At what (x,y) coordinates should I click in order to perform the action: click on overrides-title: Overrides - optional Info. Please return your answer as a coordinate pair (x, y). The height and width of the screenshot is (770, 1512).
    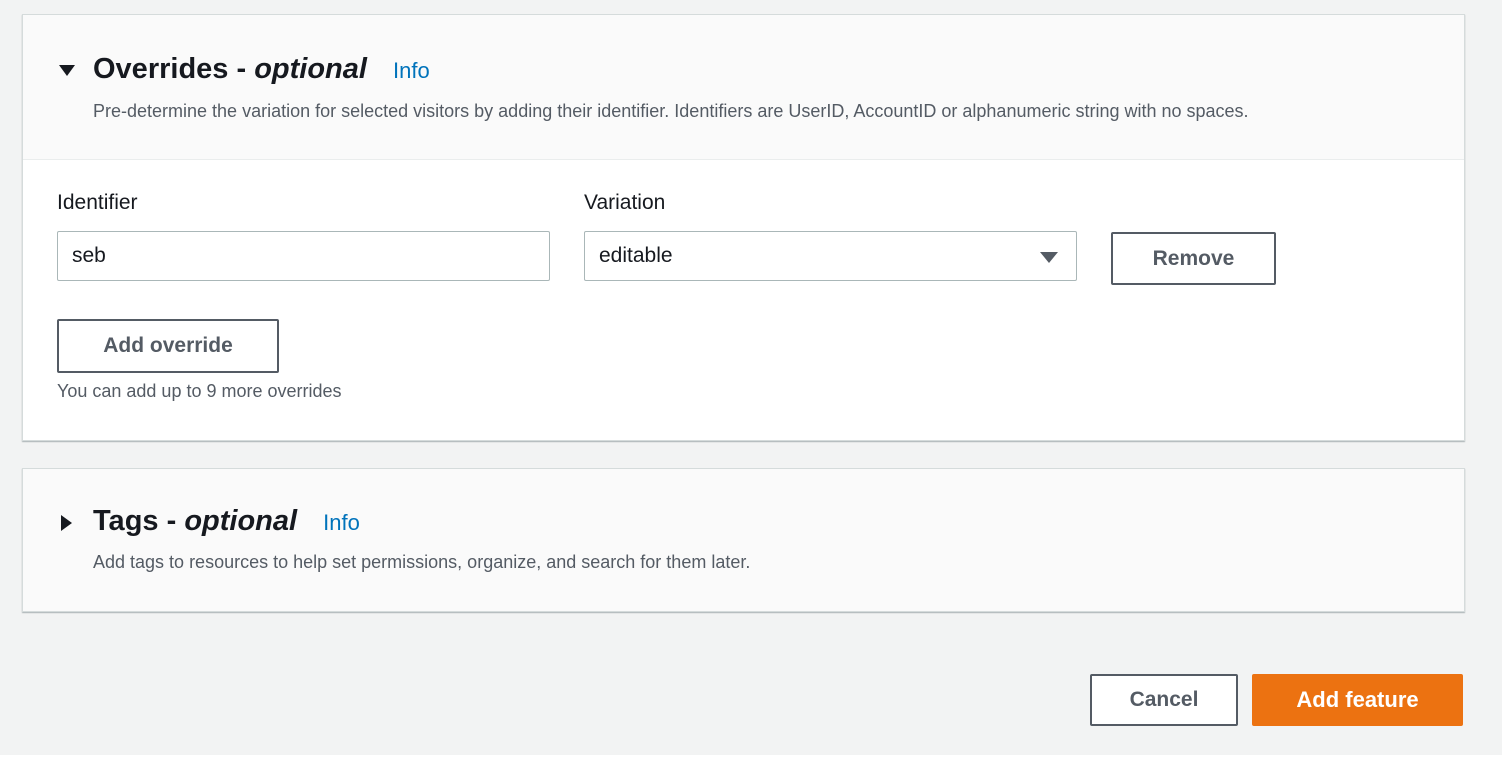
    Looking at the image, I should click on (261, 69).